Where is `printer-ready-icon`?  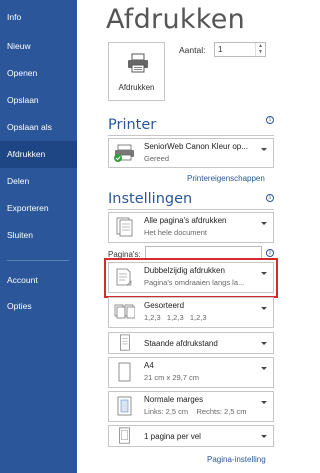 printer-ready-icon is located at coordinates (124, 153).